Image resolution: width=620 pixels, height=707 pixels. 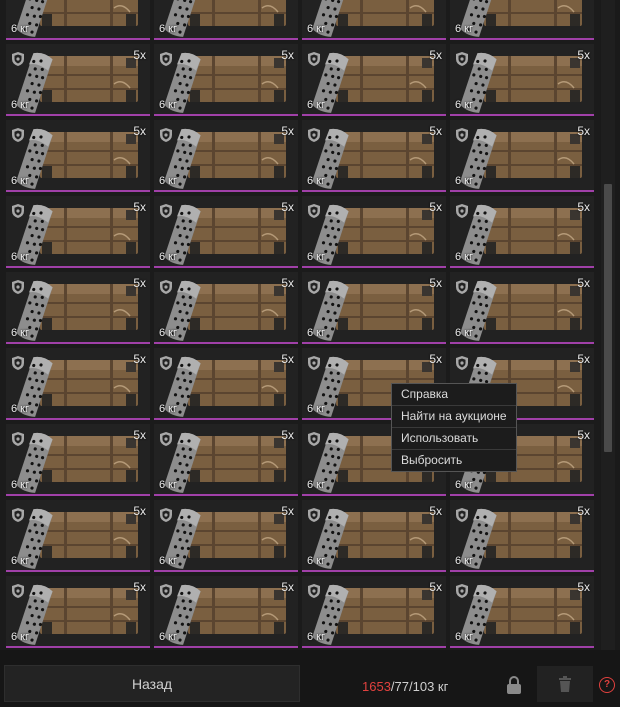 I want to click on trash-button, so click(x=565, y=684).